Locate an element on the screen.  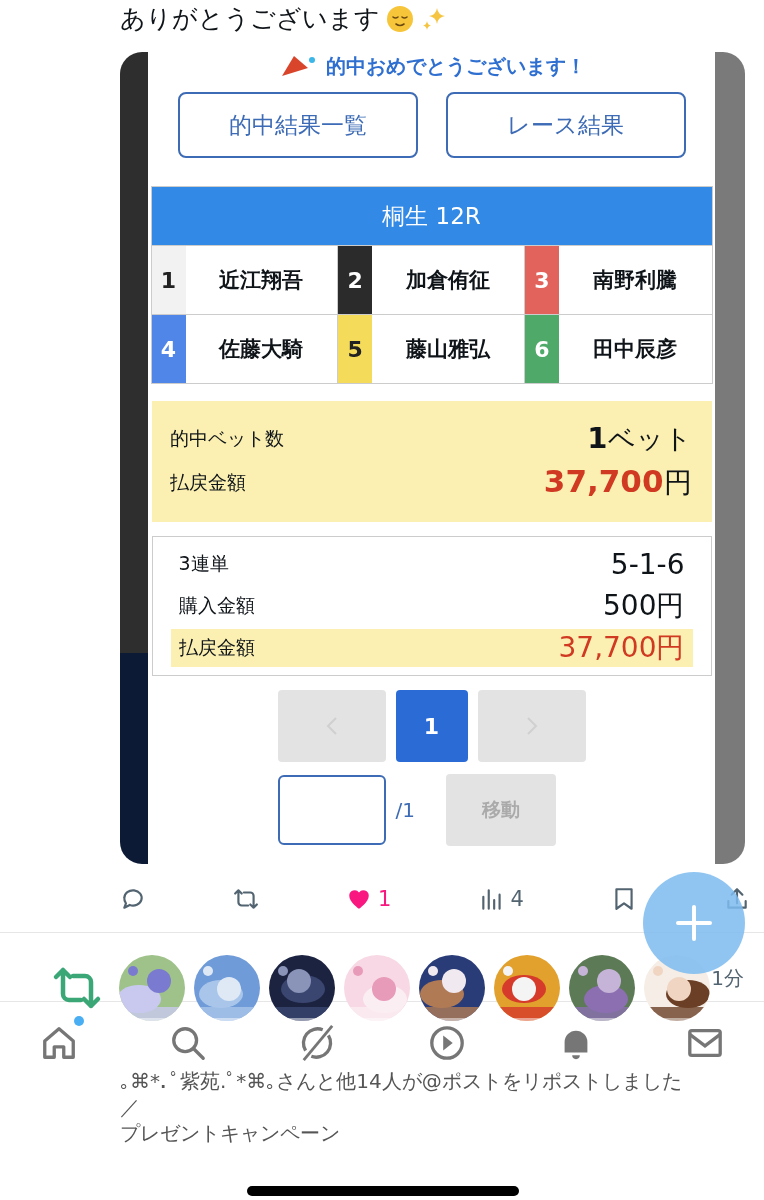
views-count: 4 is located at coordinates (517, 899).